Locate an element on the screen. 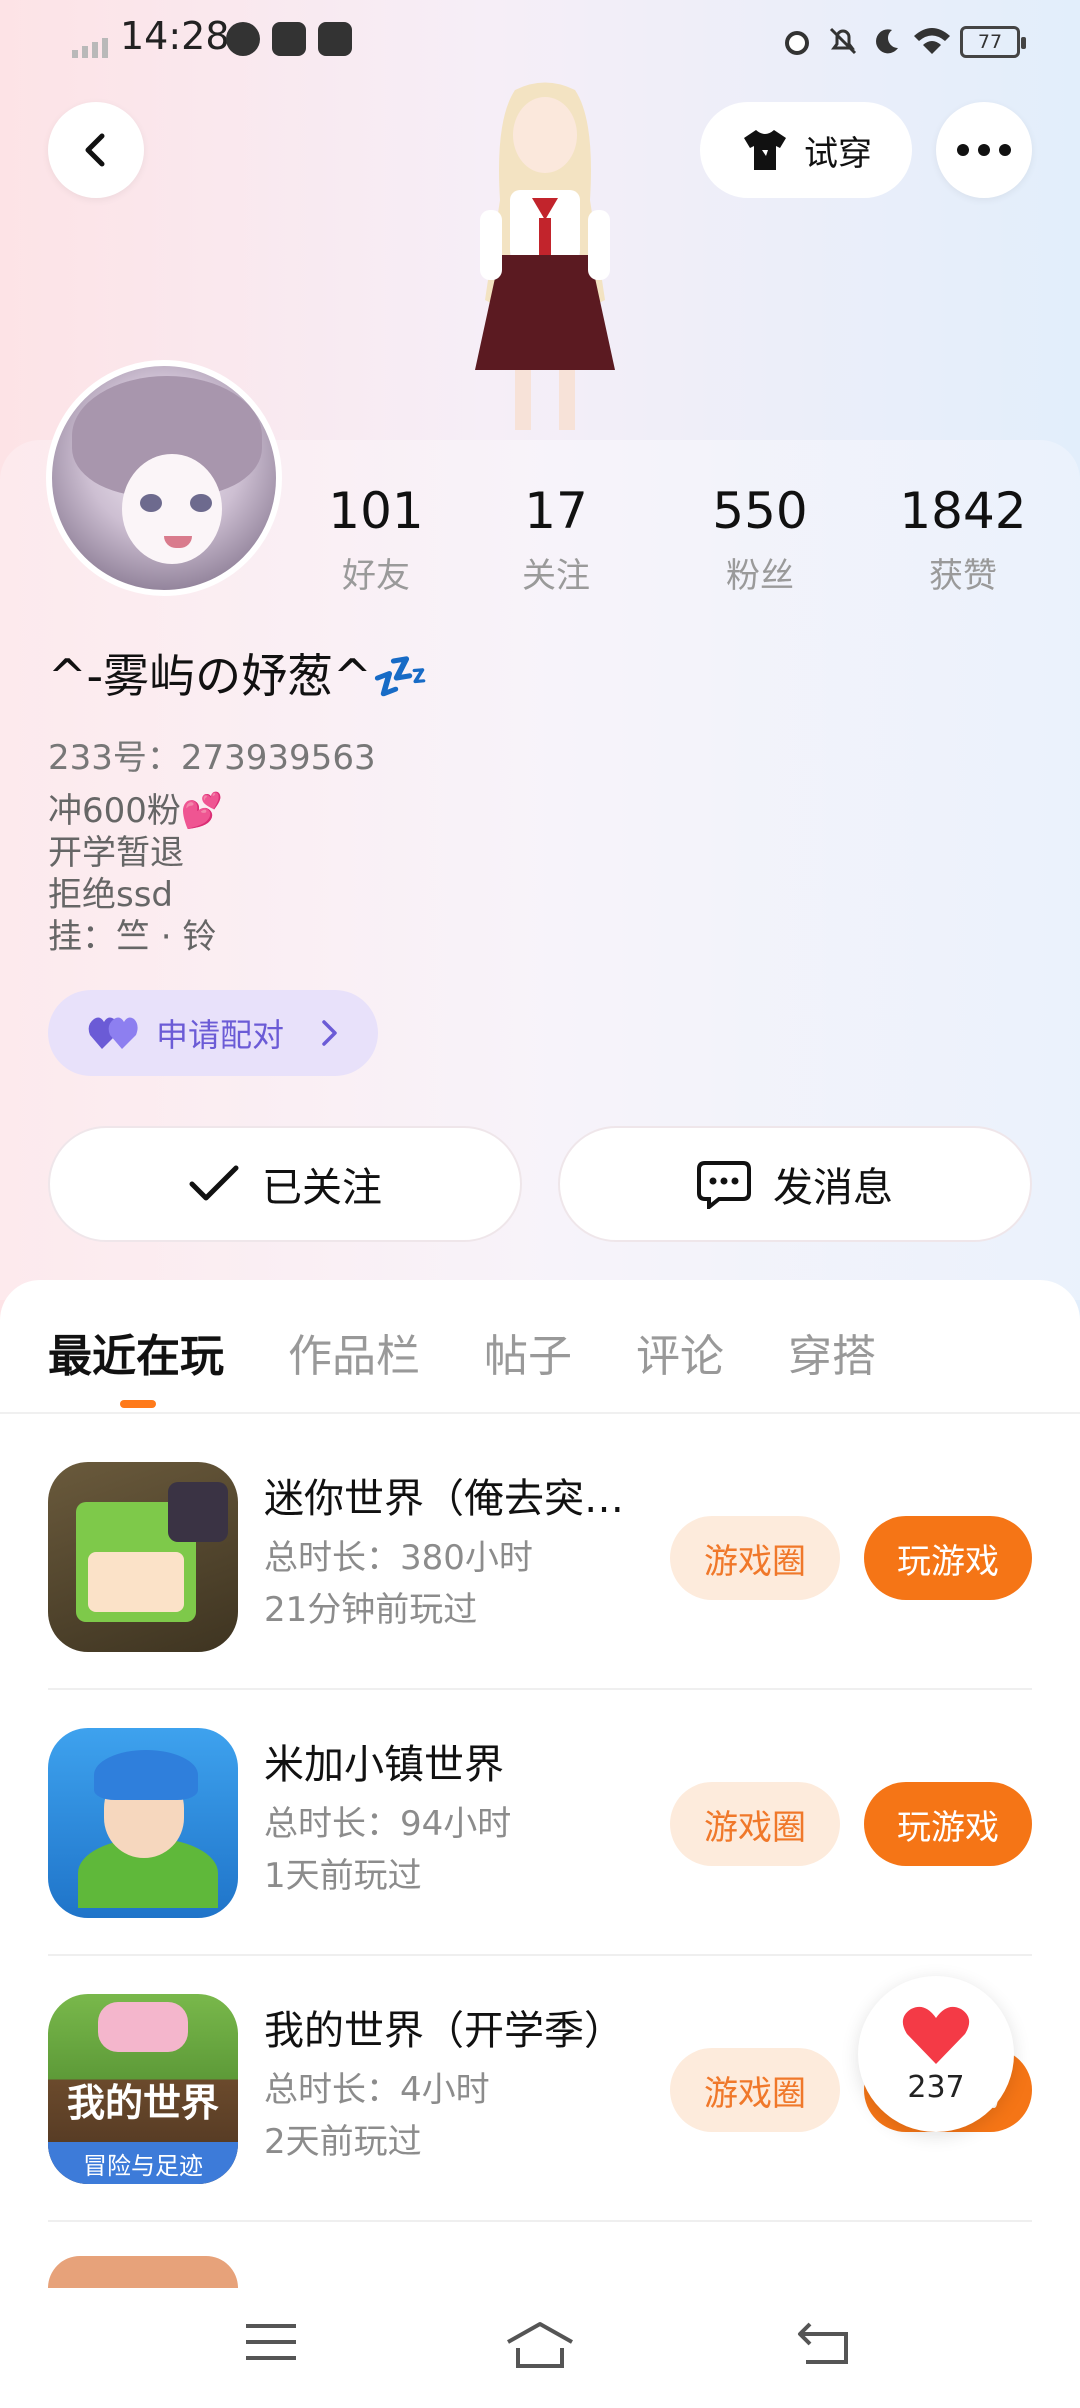 This screenshot has width=1080, height=2408. bio: 冲600粉💕 开学暂退 拒绝ssd 挂：竺 · 铃 is located at coordinates (135, 874).